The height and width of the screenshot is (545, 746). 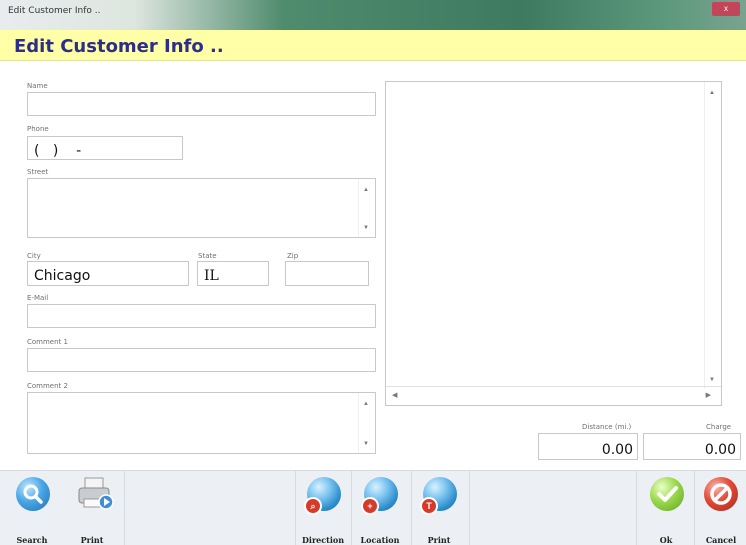 What do you see at coordinates (373, 15) in the screenshot?
I see `window-title-bar: Edit Customer Info .. x` at bounding box center [373, 15].